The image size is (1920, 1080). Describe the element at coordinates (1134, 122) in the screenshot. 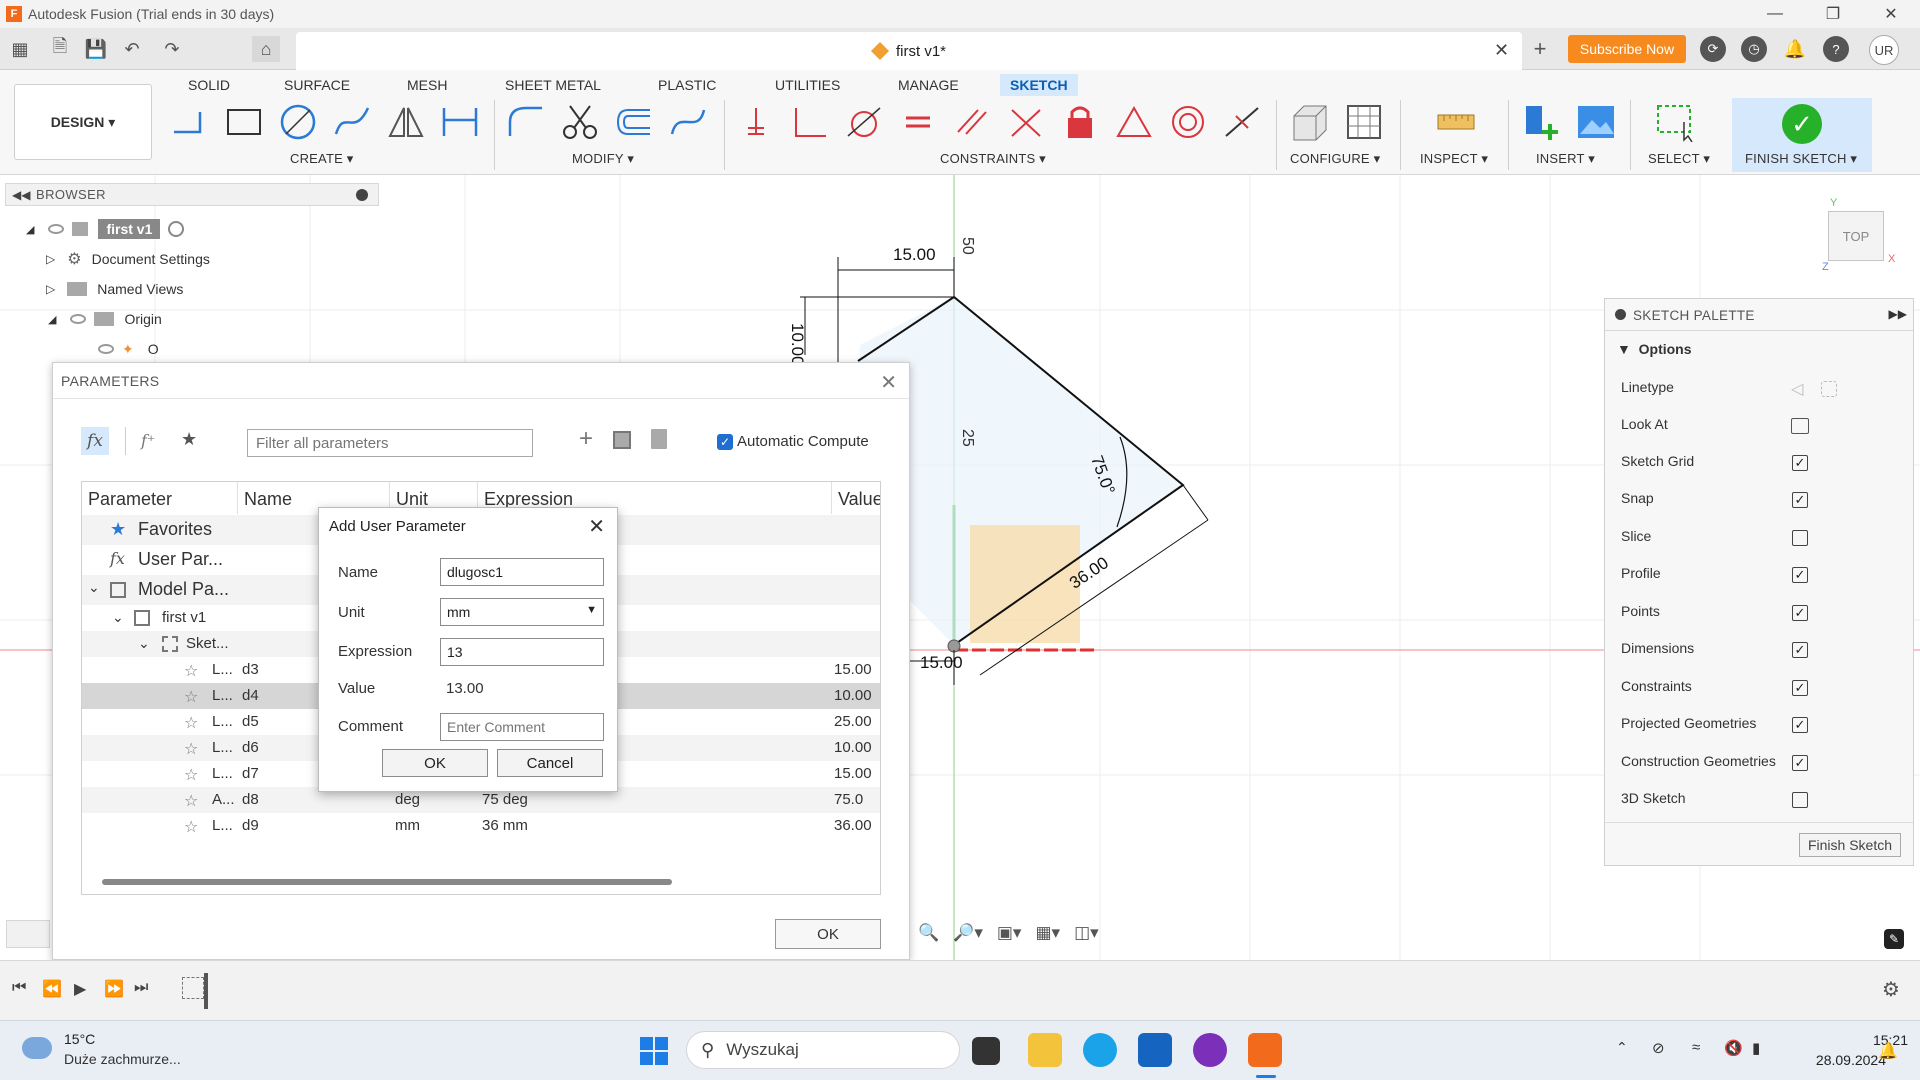

I see `triangle-constraint-icon` at that location.